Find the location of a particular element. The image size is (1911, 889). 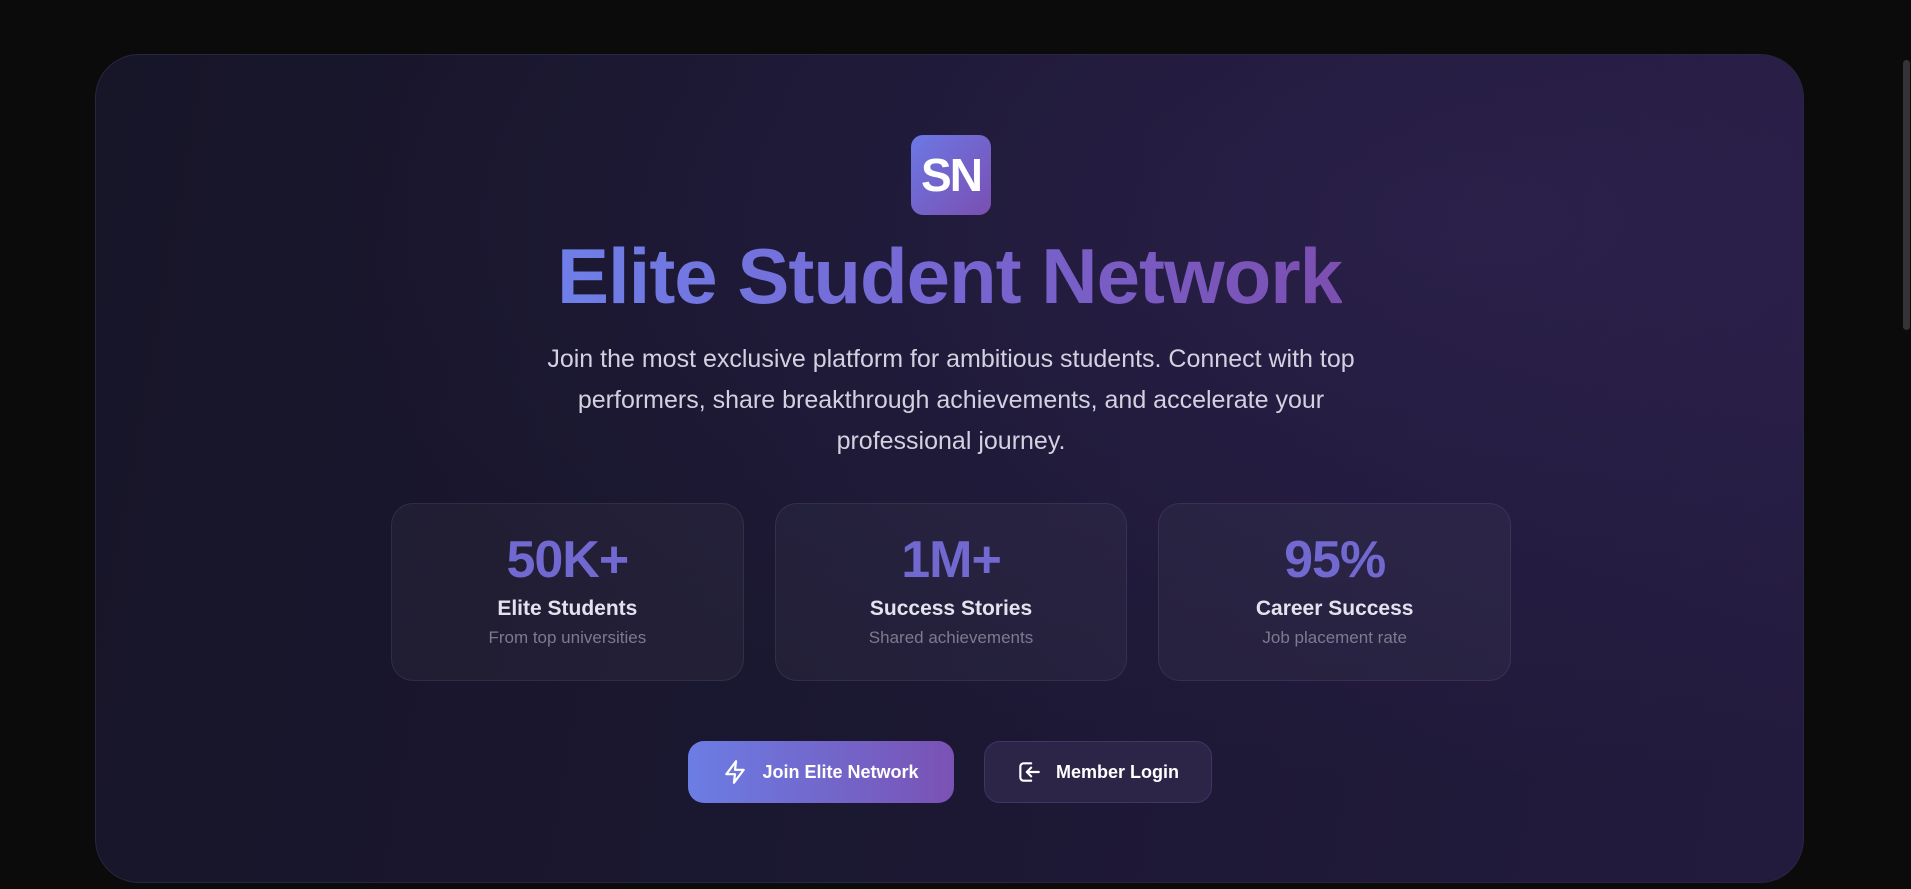

stat-value: 1M+ is located at coordinates (951, 560).